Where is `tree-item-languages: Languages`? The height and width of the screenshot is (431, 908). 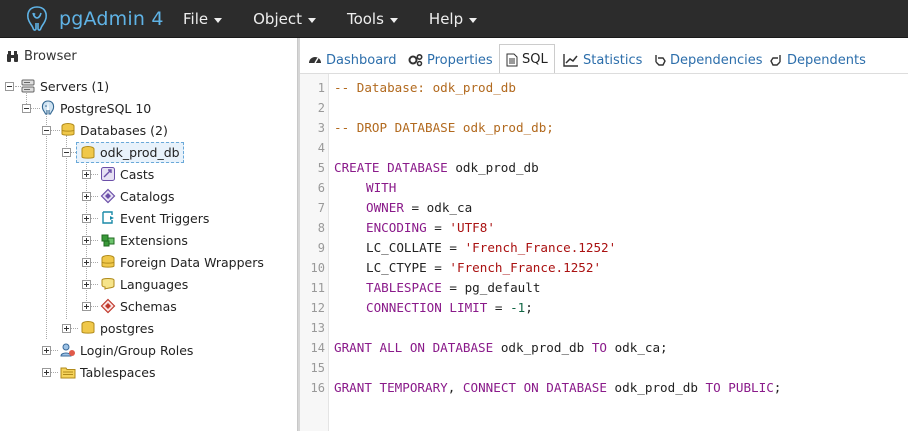 tree-item-languages: Languages is located at coordinates (144, 284).